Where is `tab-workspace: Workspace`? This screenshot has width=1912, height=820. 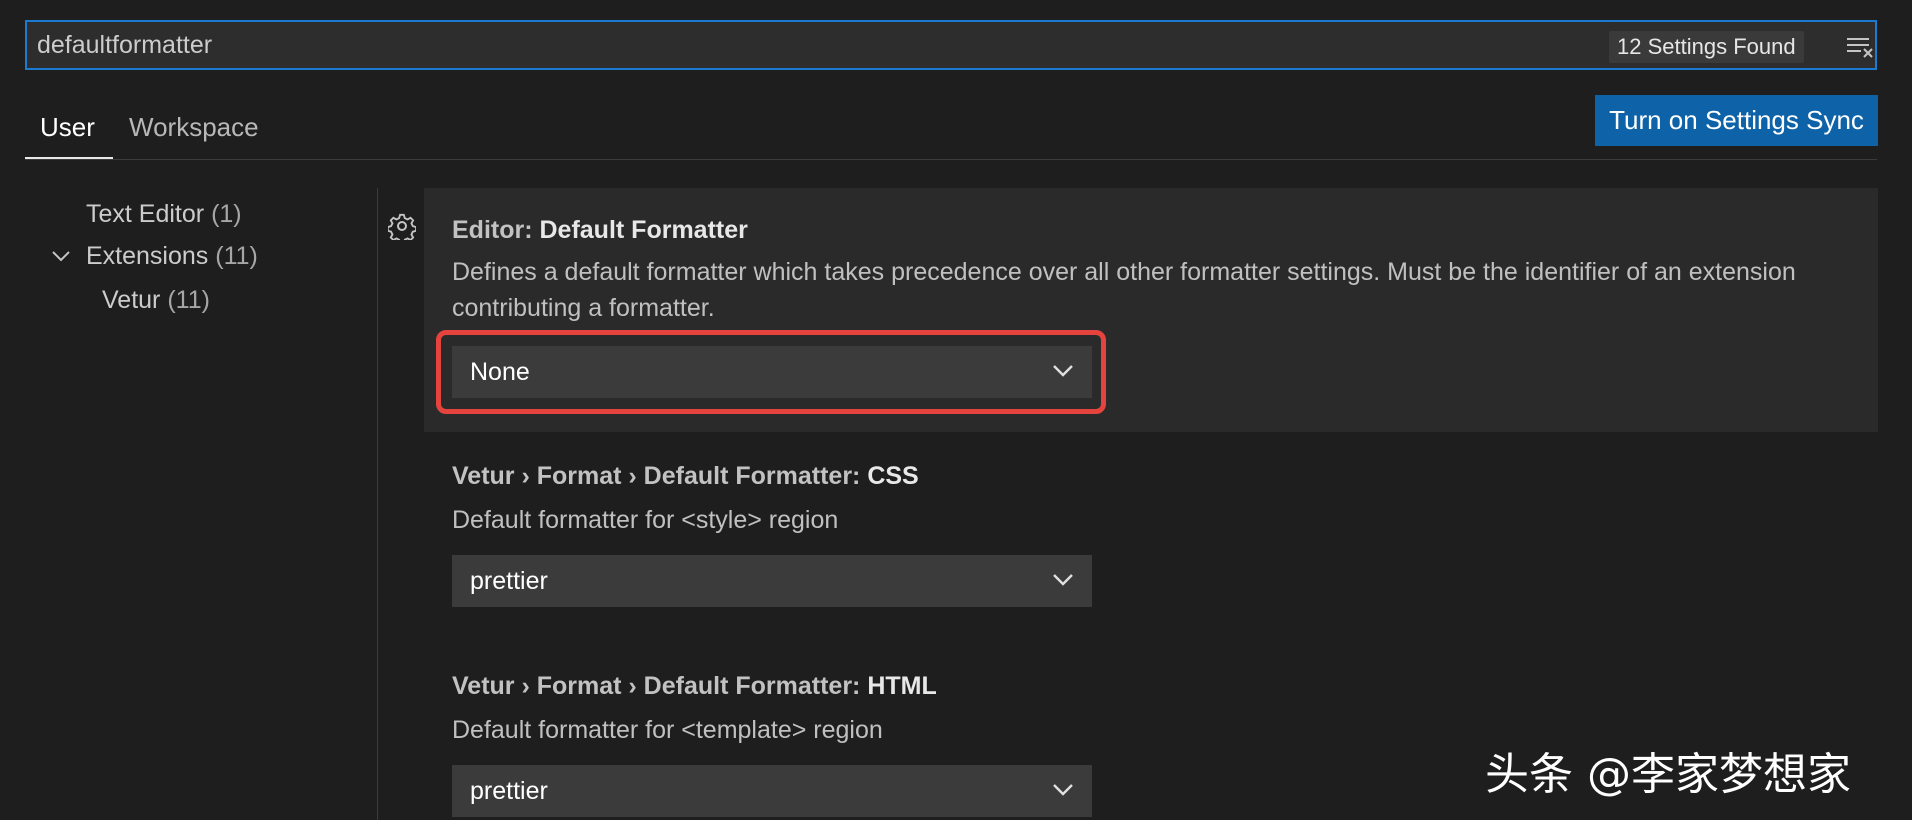
tab-workspace: Workspace is located at coordinates (194, 127).